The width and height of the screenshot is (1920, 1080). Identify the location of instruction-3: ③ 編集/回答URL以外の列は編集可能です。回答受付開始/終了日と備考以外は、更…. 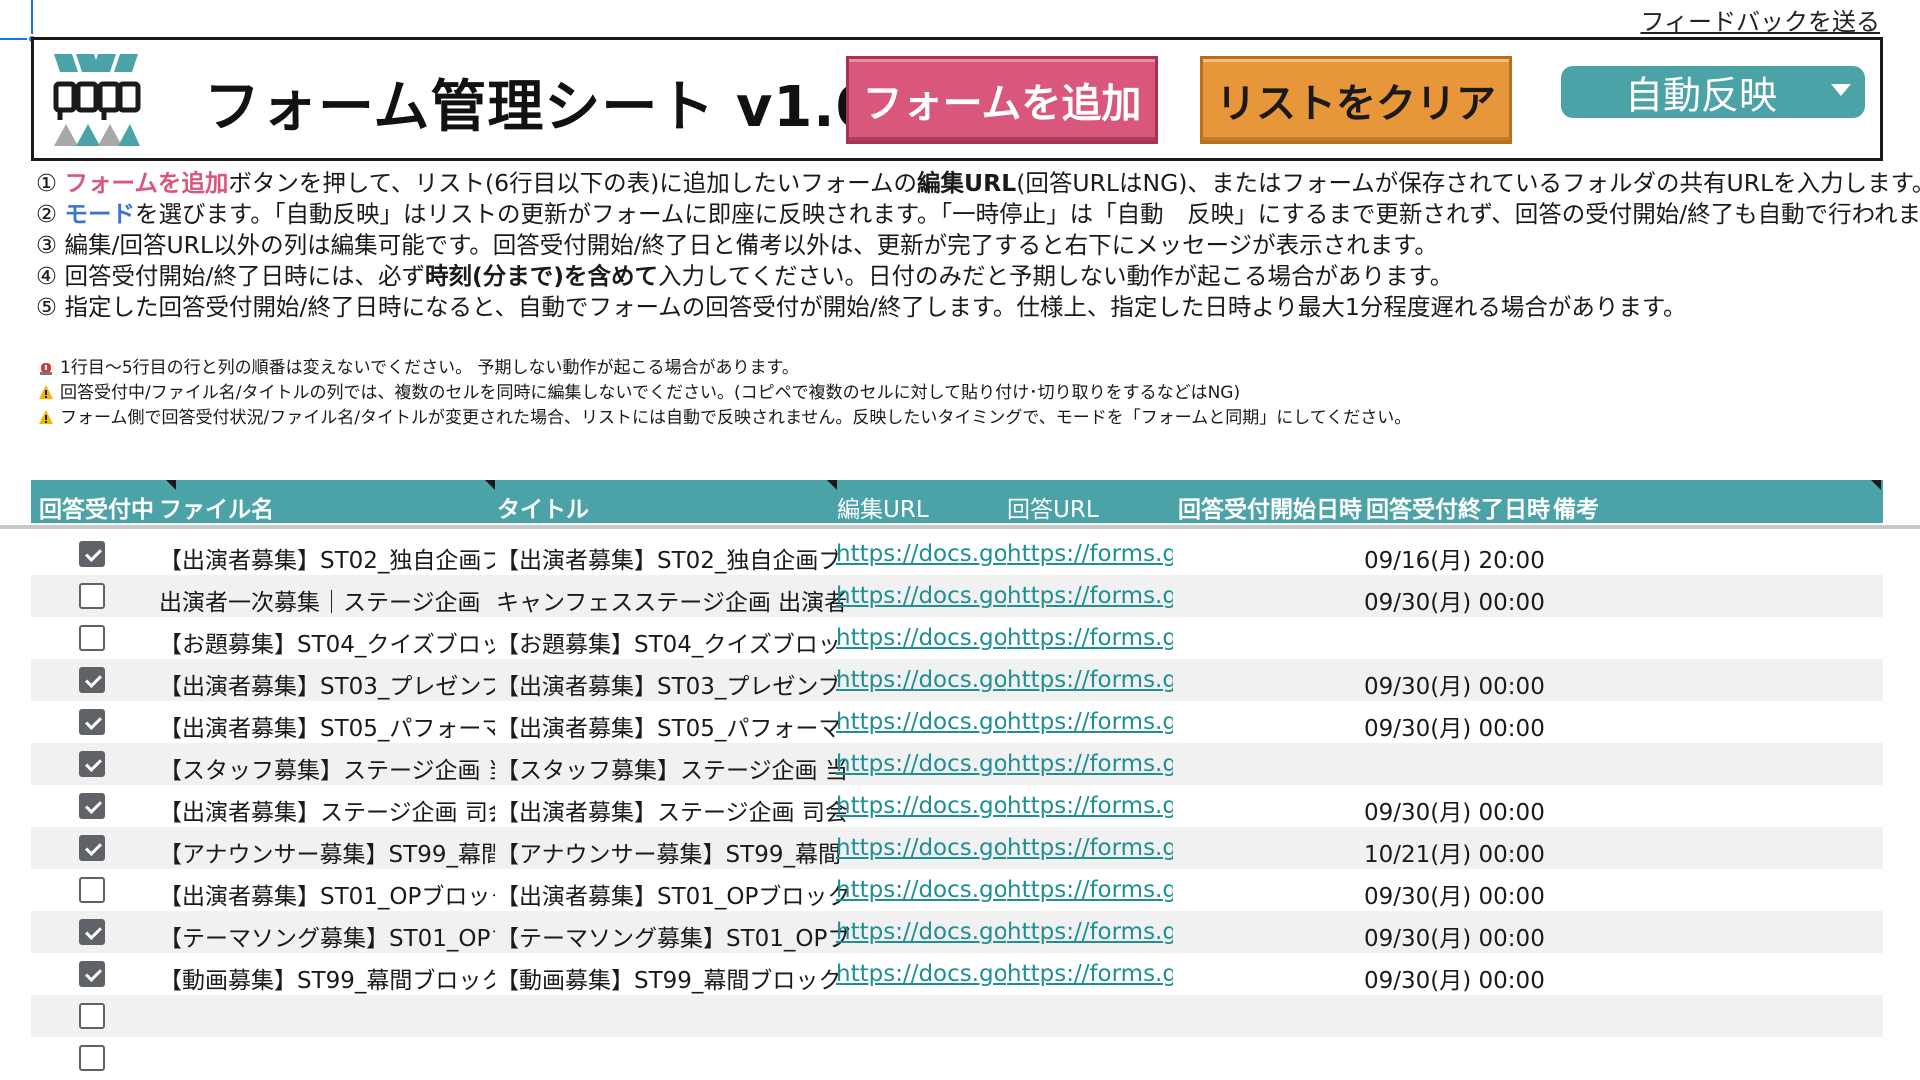
(737, 245).